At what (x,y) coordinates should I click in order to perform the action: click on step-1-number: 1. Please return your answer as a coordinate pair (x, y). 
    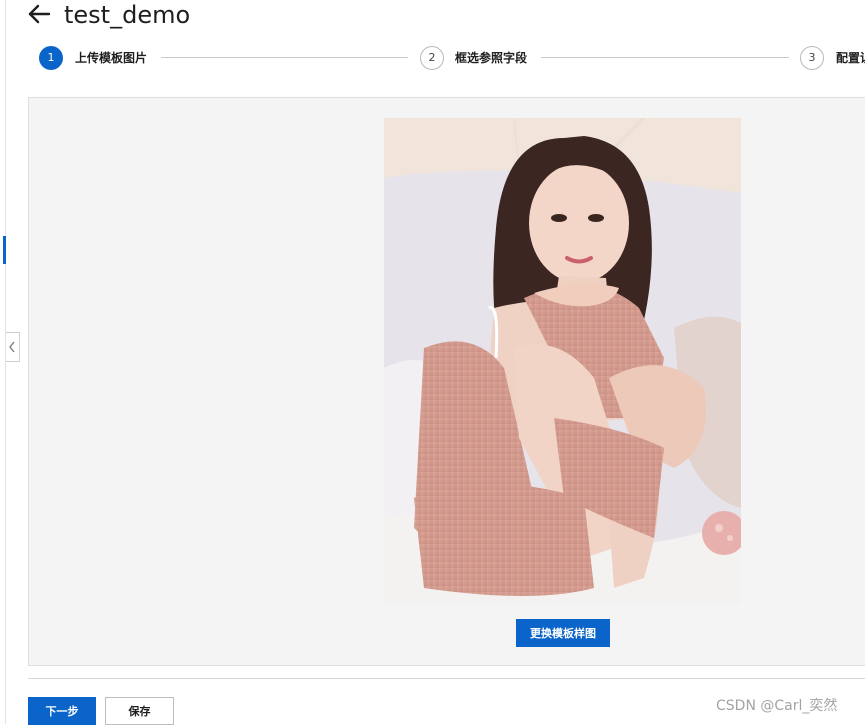
    Looking at the image, I should click on (51, 58).